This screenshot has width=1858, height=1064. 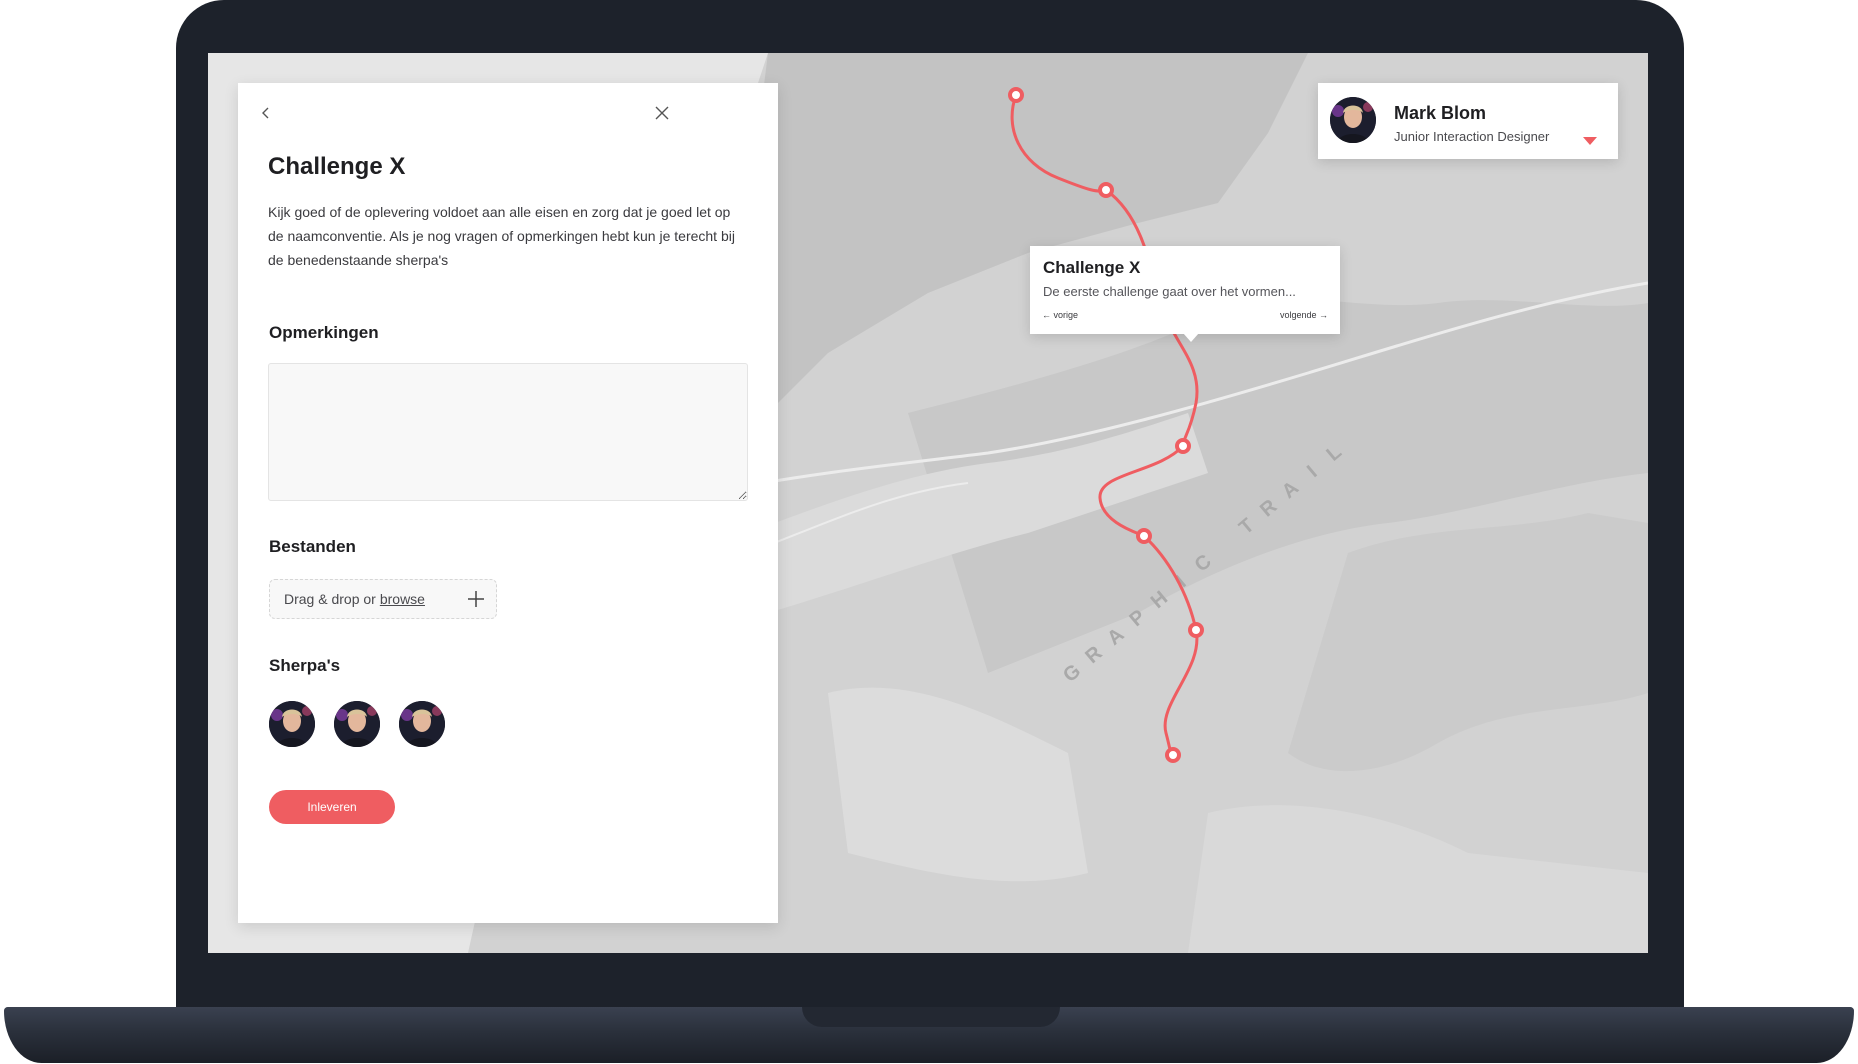 What do you see at coordinates (931, 1017) in the screenshot?
I see `laptop-notch` at bounding box center [931, 1017].